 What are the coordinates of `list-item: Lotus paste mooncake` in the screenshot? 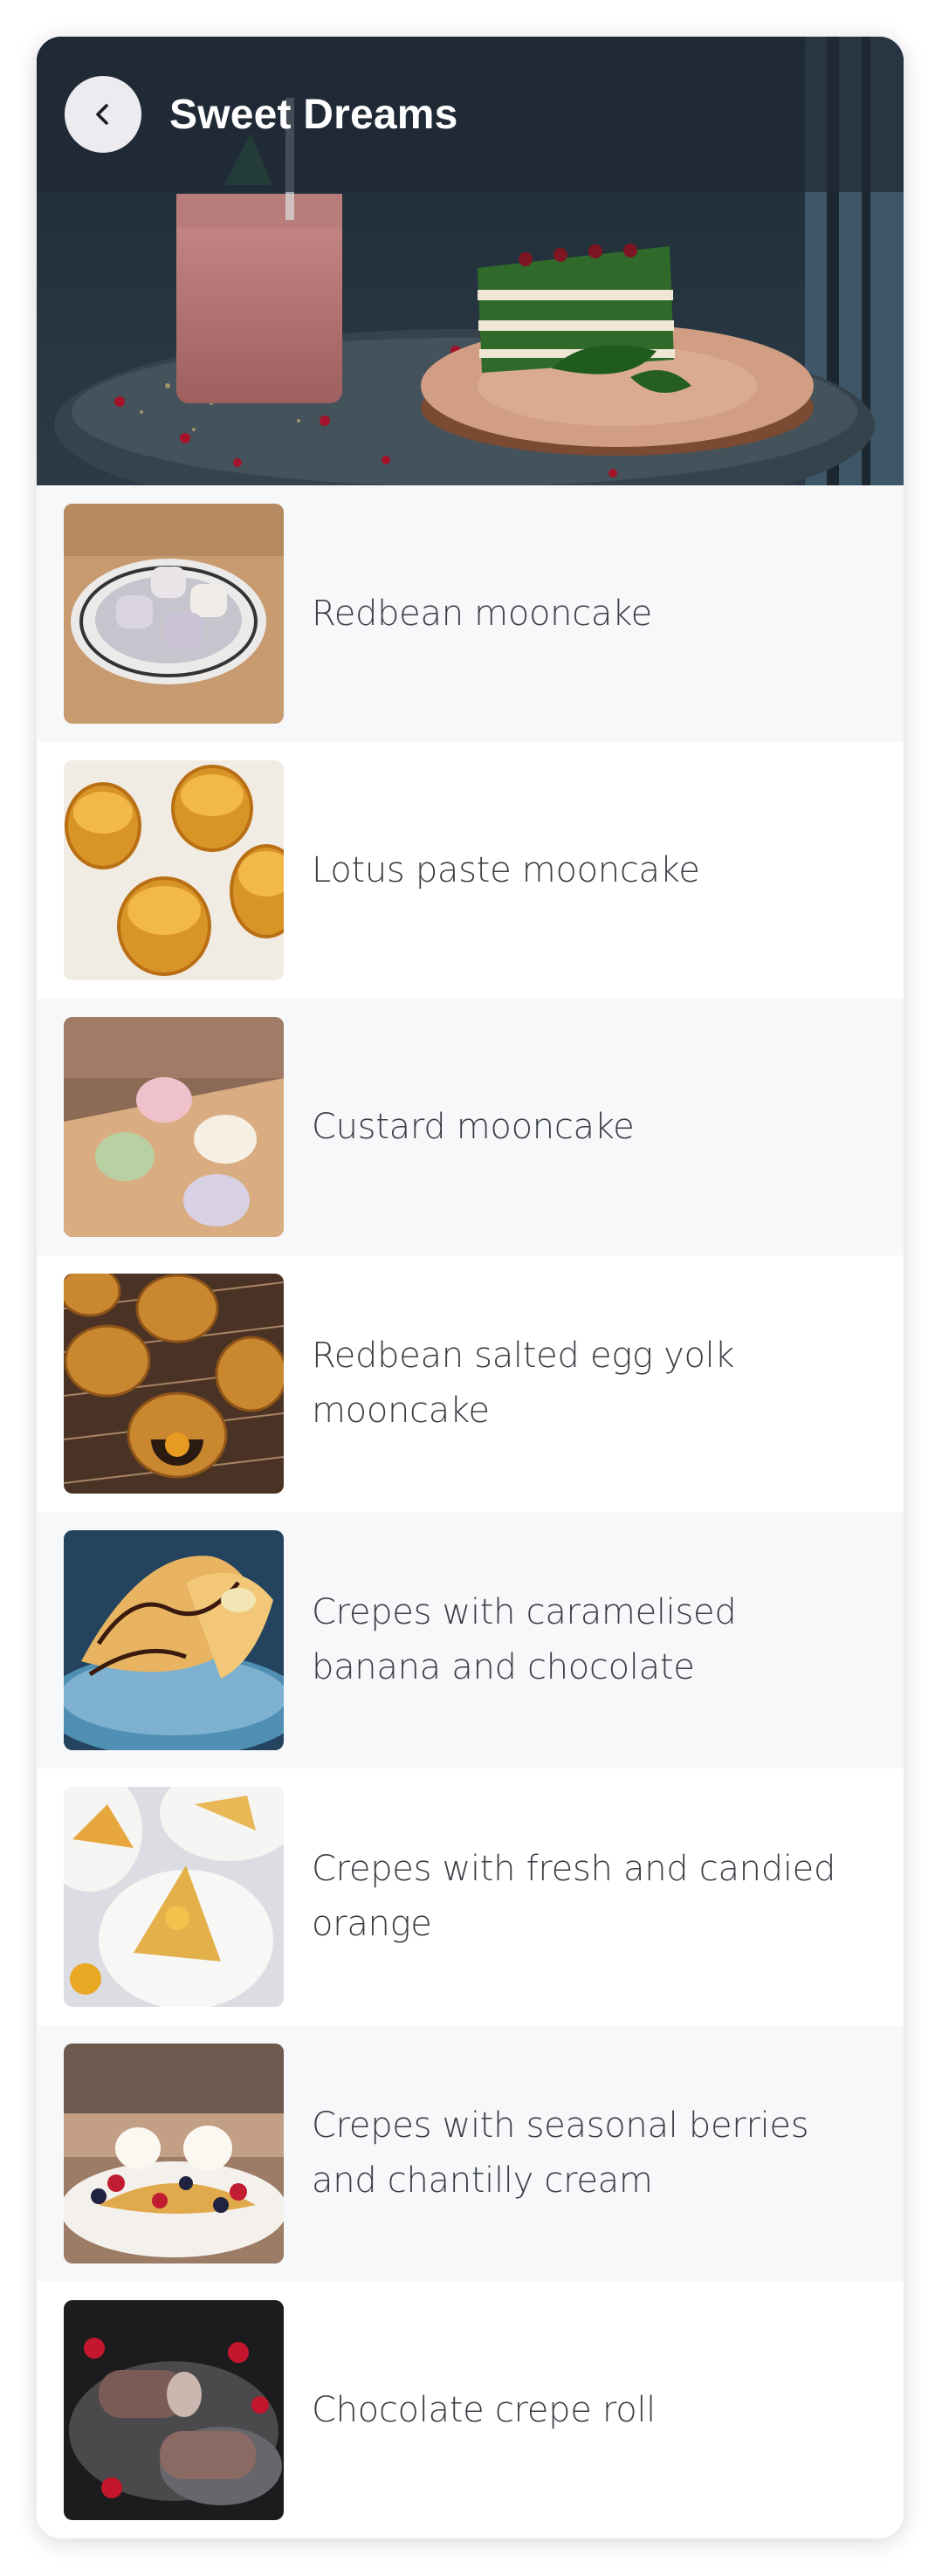 It's located at (471, 870).